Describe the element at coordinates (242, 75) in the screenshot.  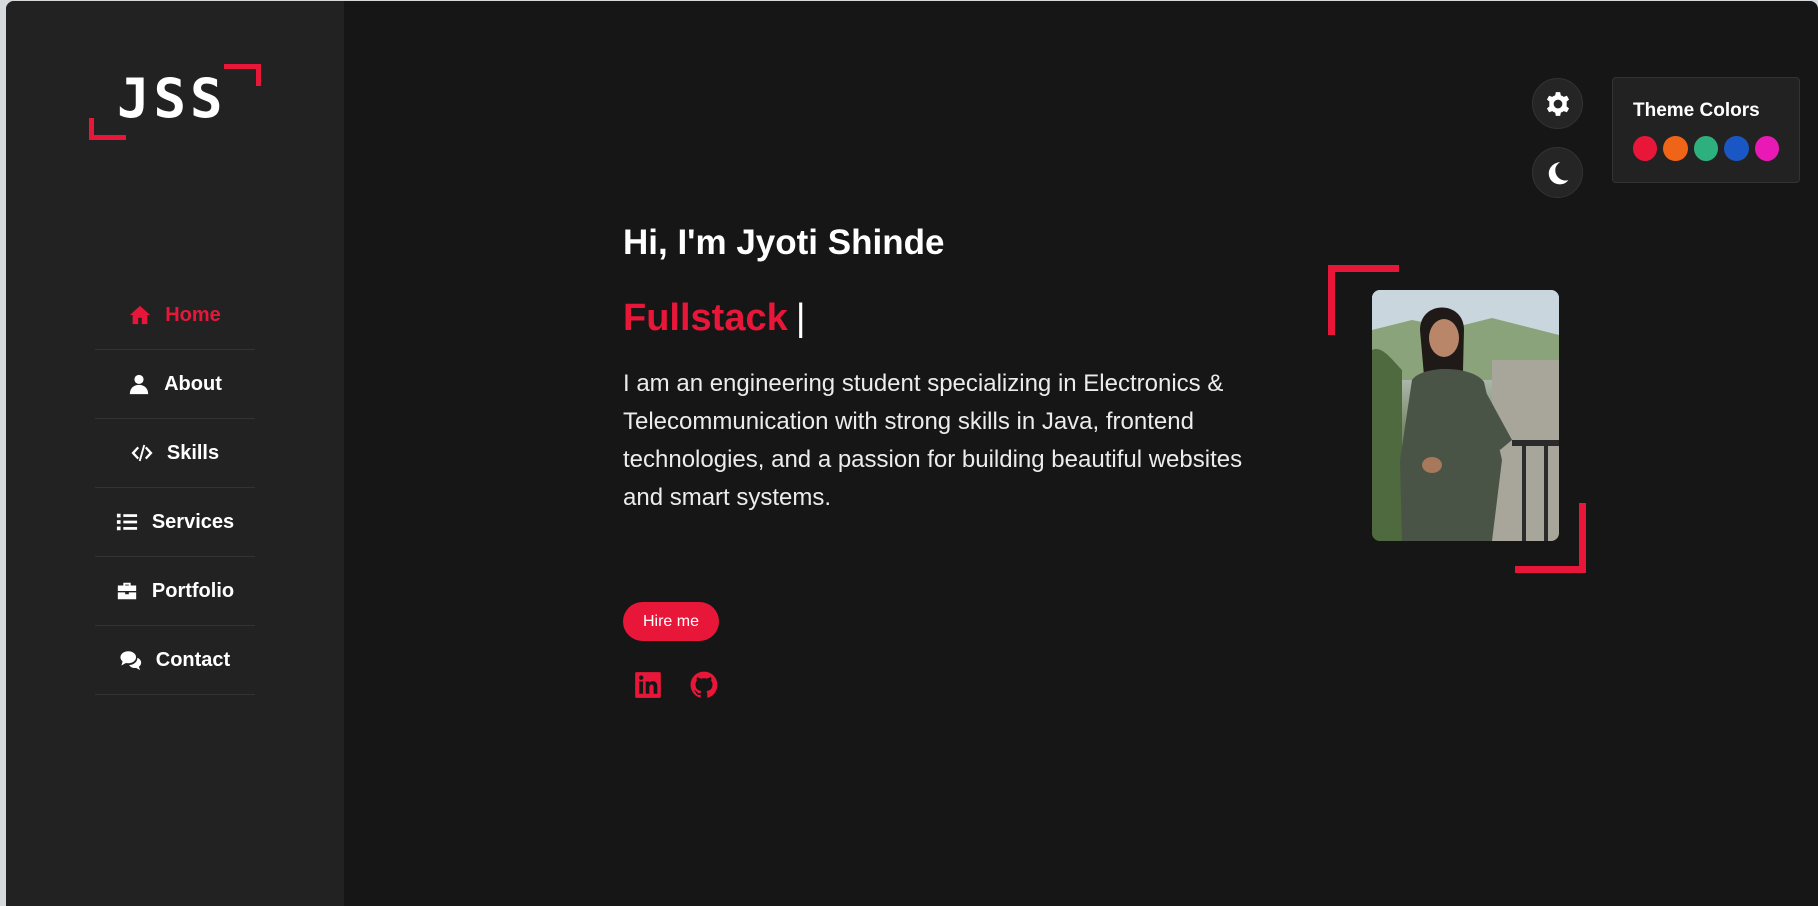
I see `logo-corner-top-right` at that location.